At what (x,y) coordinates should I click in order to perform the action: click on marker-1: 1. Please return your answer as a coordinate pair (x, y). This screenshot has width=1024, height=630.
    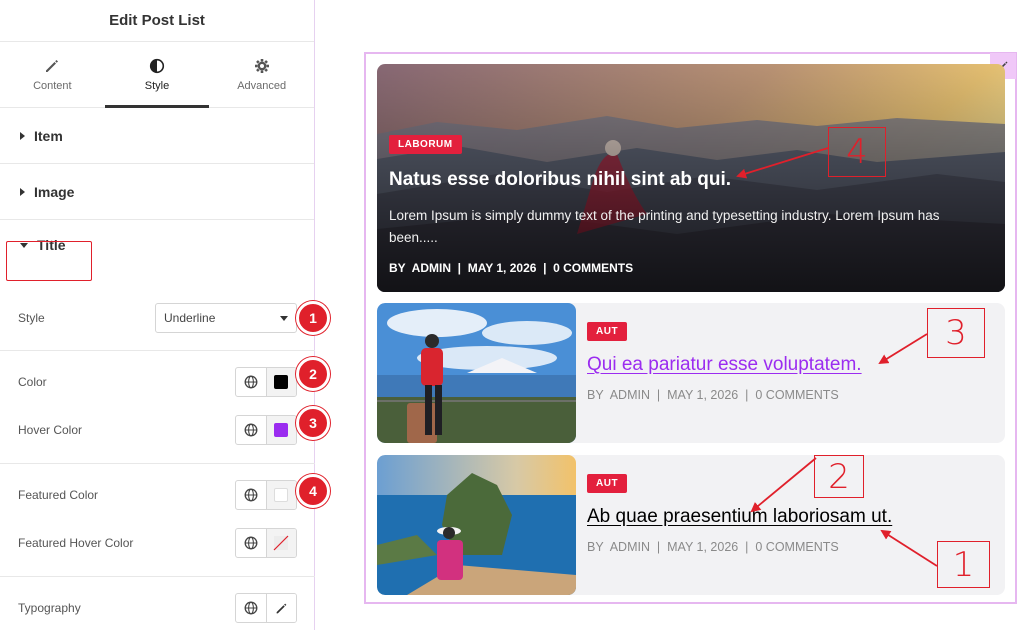
    Looking at the image, I should click on (313, 318).